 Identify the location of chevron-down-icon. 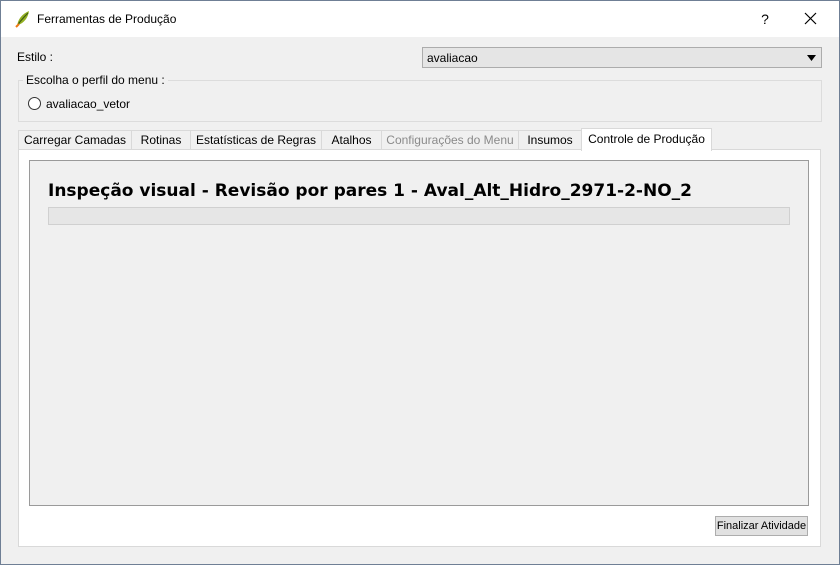
(811, 58).